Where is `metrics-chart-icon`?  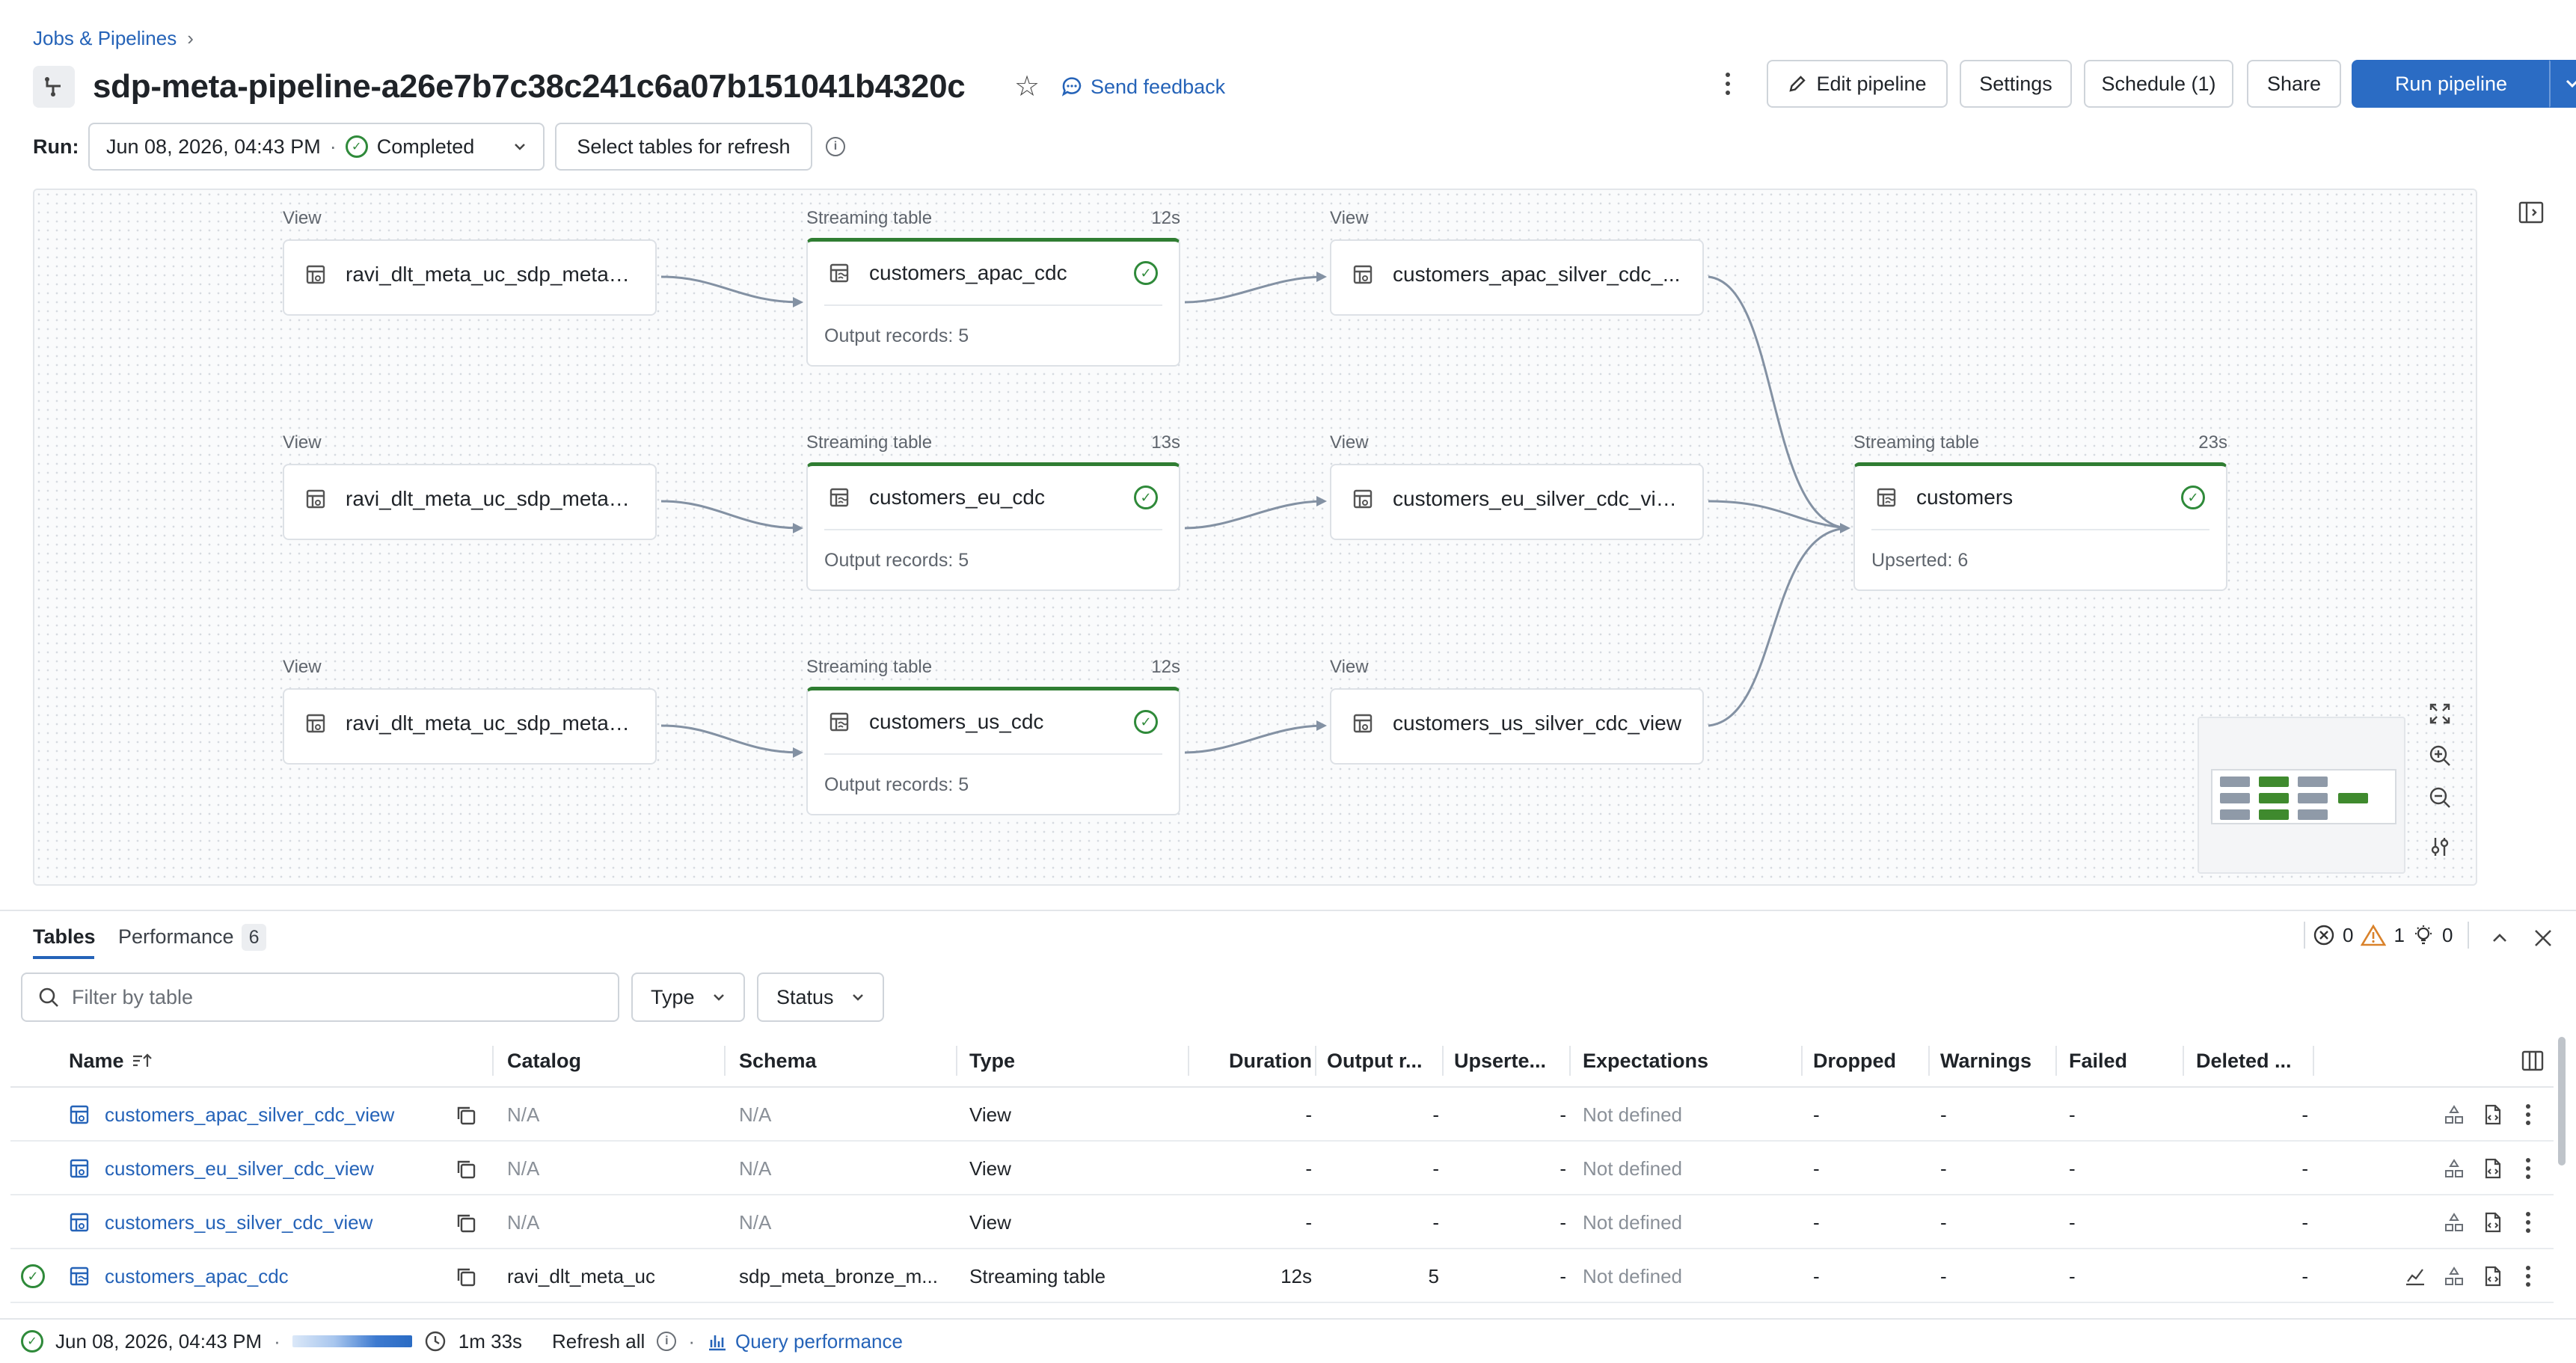
metrics-chart-icon is located at coordinates (2415, 1276).